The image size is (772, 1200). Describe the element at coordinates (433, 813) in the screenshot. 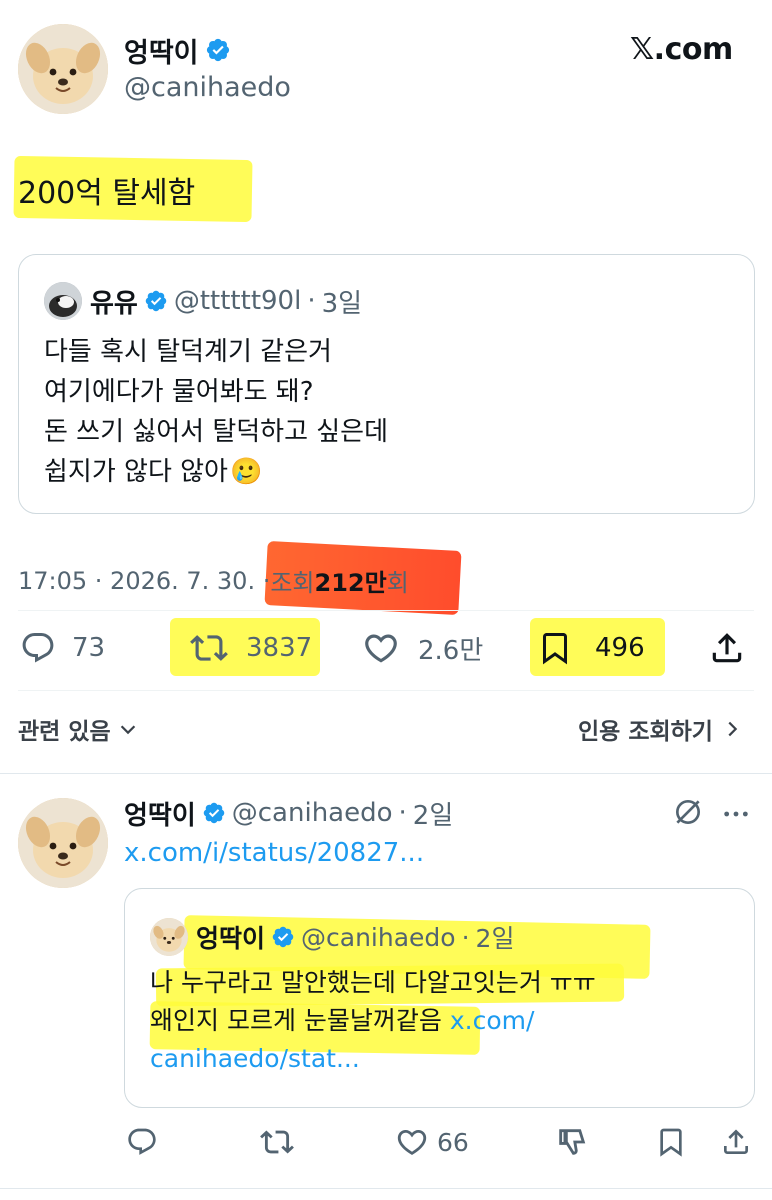

I see `reply-time: 2일` at that location.